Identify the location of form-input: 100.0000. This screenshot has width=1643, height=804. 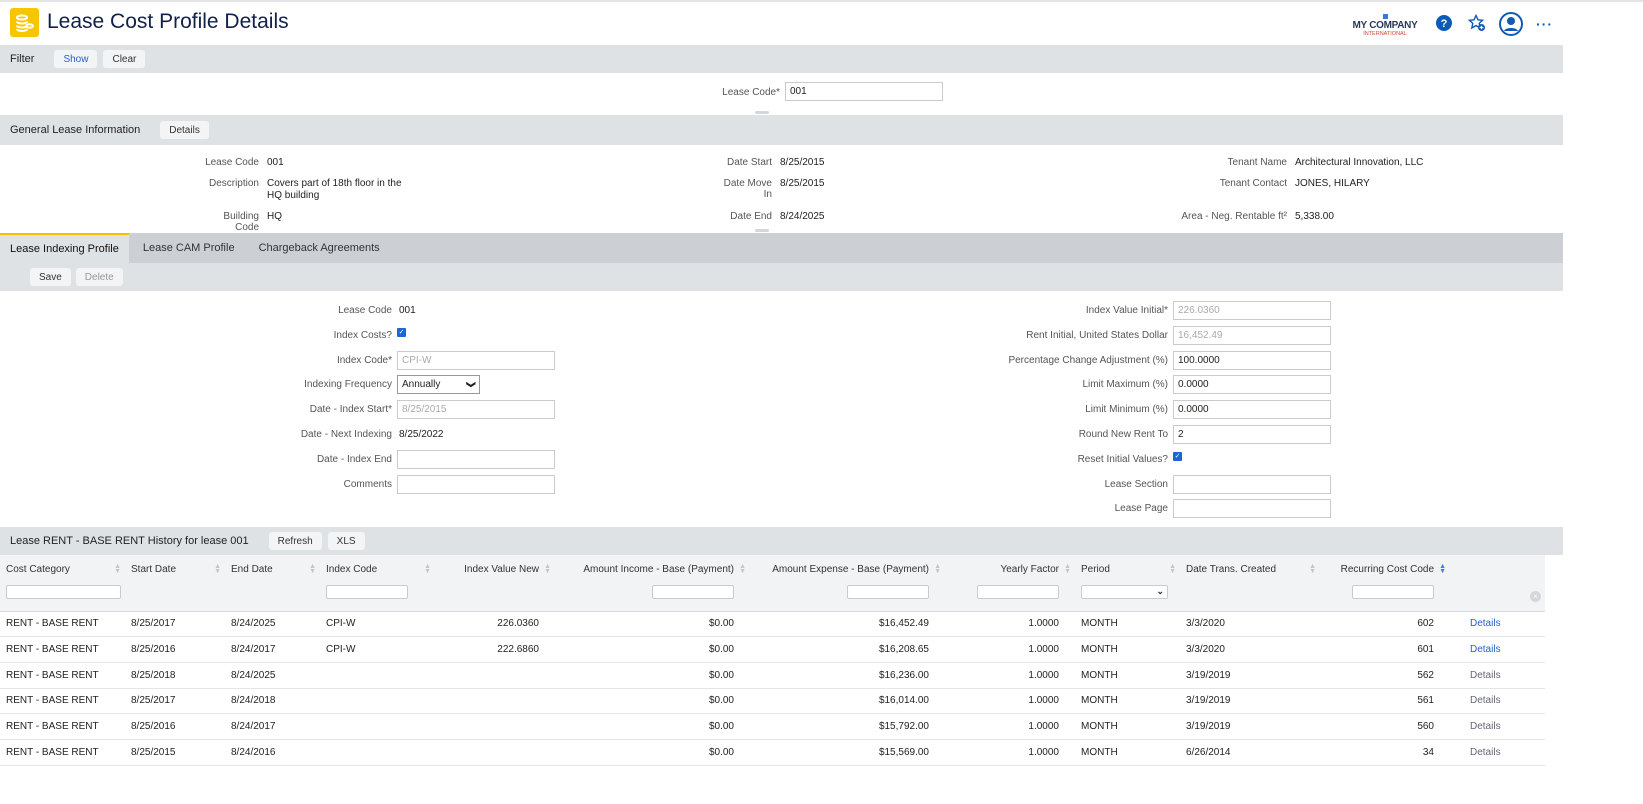
(1252, 360).